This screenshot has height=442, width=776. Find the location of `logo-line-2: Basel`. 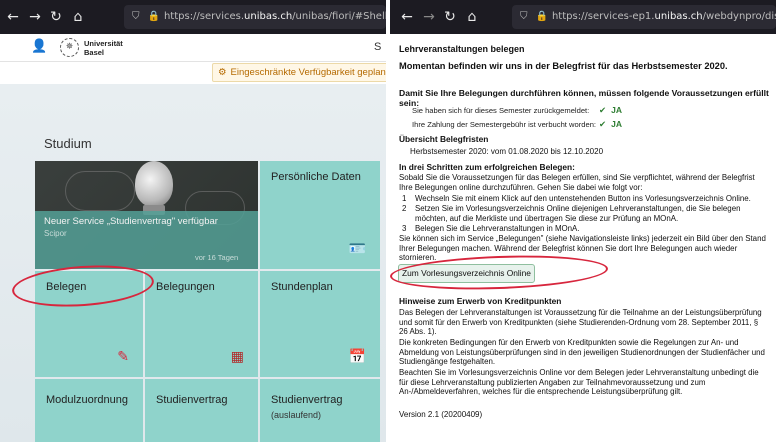

logo-line-2: Basel is located at coordinates (94, 52).